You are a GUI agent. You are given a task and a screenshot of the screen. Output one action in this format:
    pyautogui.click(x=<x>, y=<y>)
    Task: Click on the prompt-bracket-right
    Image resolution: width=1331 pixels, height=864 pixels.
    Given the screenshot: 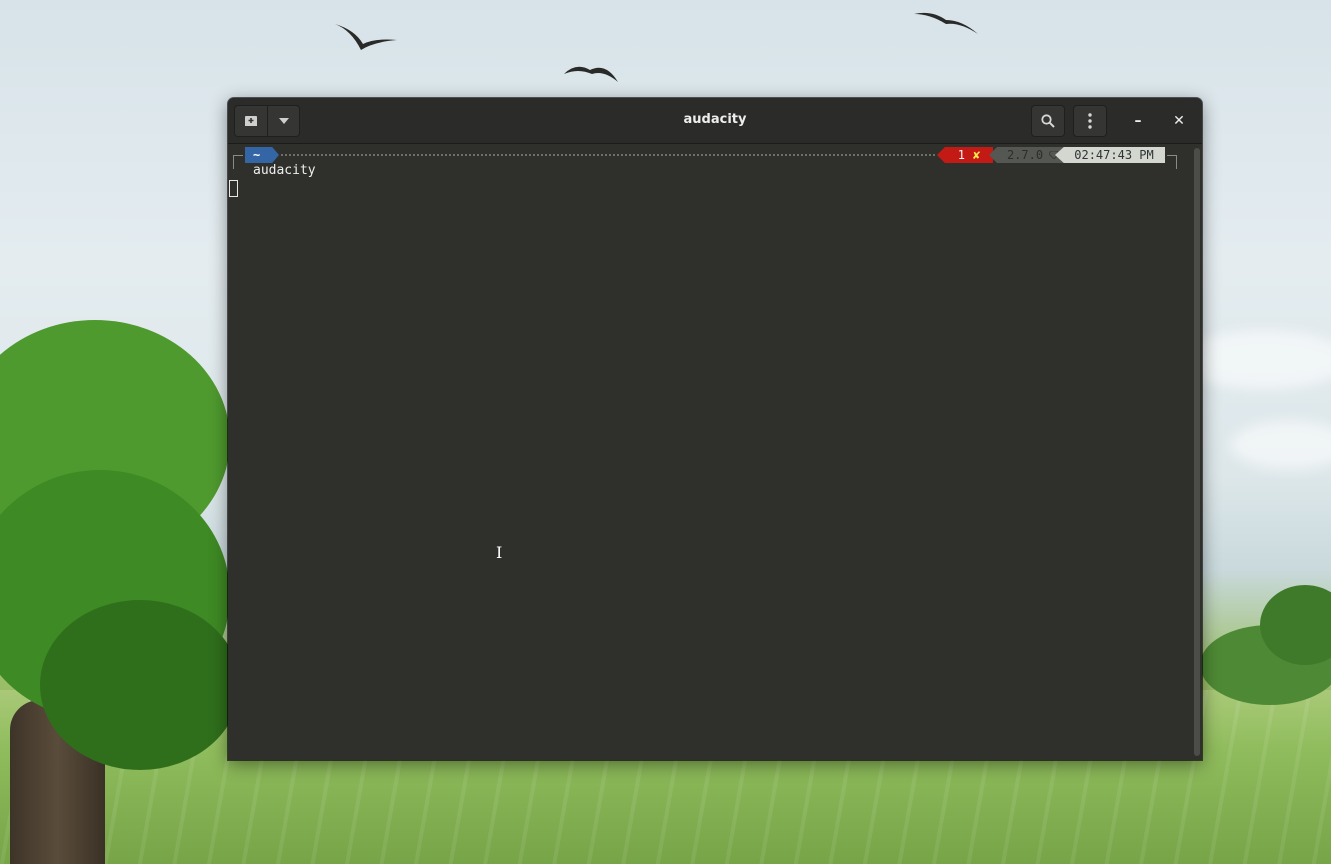 What is the action you would take?
    pyautogui.click(x=1172, y=162)
    